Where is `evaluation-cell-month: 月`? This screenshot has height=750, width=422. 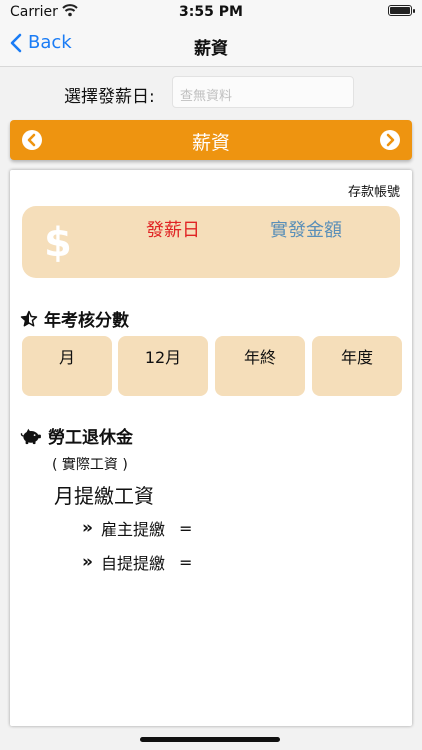
evaluation-cell-month: 月 is located at coordinates (67, 366).